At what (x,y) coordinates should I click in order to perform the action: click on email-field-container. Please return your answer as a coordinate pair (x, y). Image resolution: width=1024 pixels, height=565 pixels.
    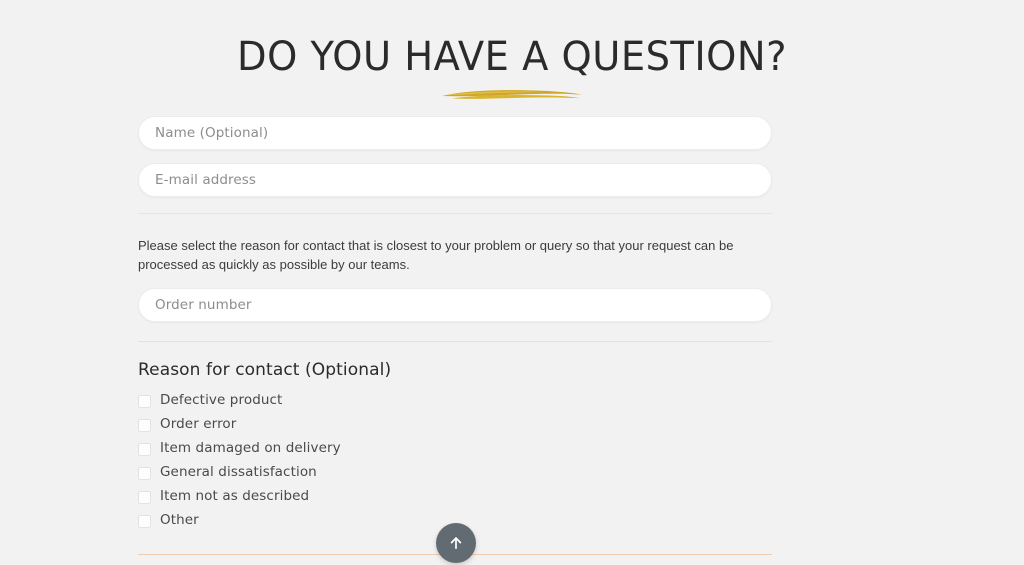
    Looking at the image, I should click on (455, 180).